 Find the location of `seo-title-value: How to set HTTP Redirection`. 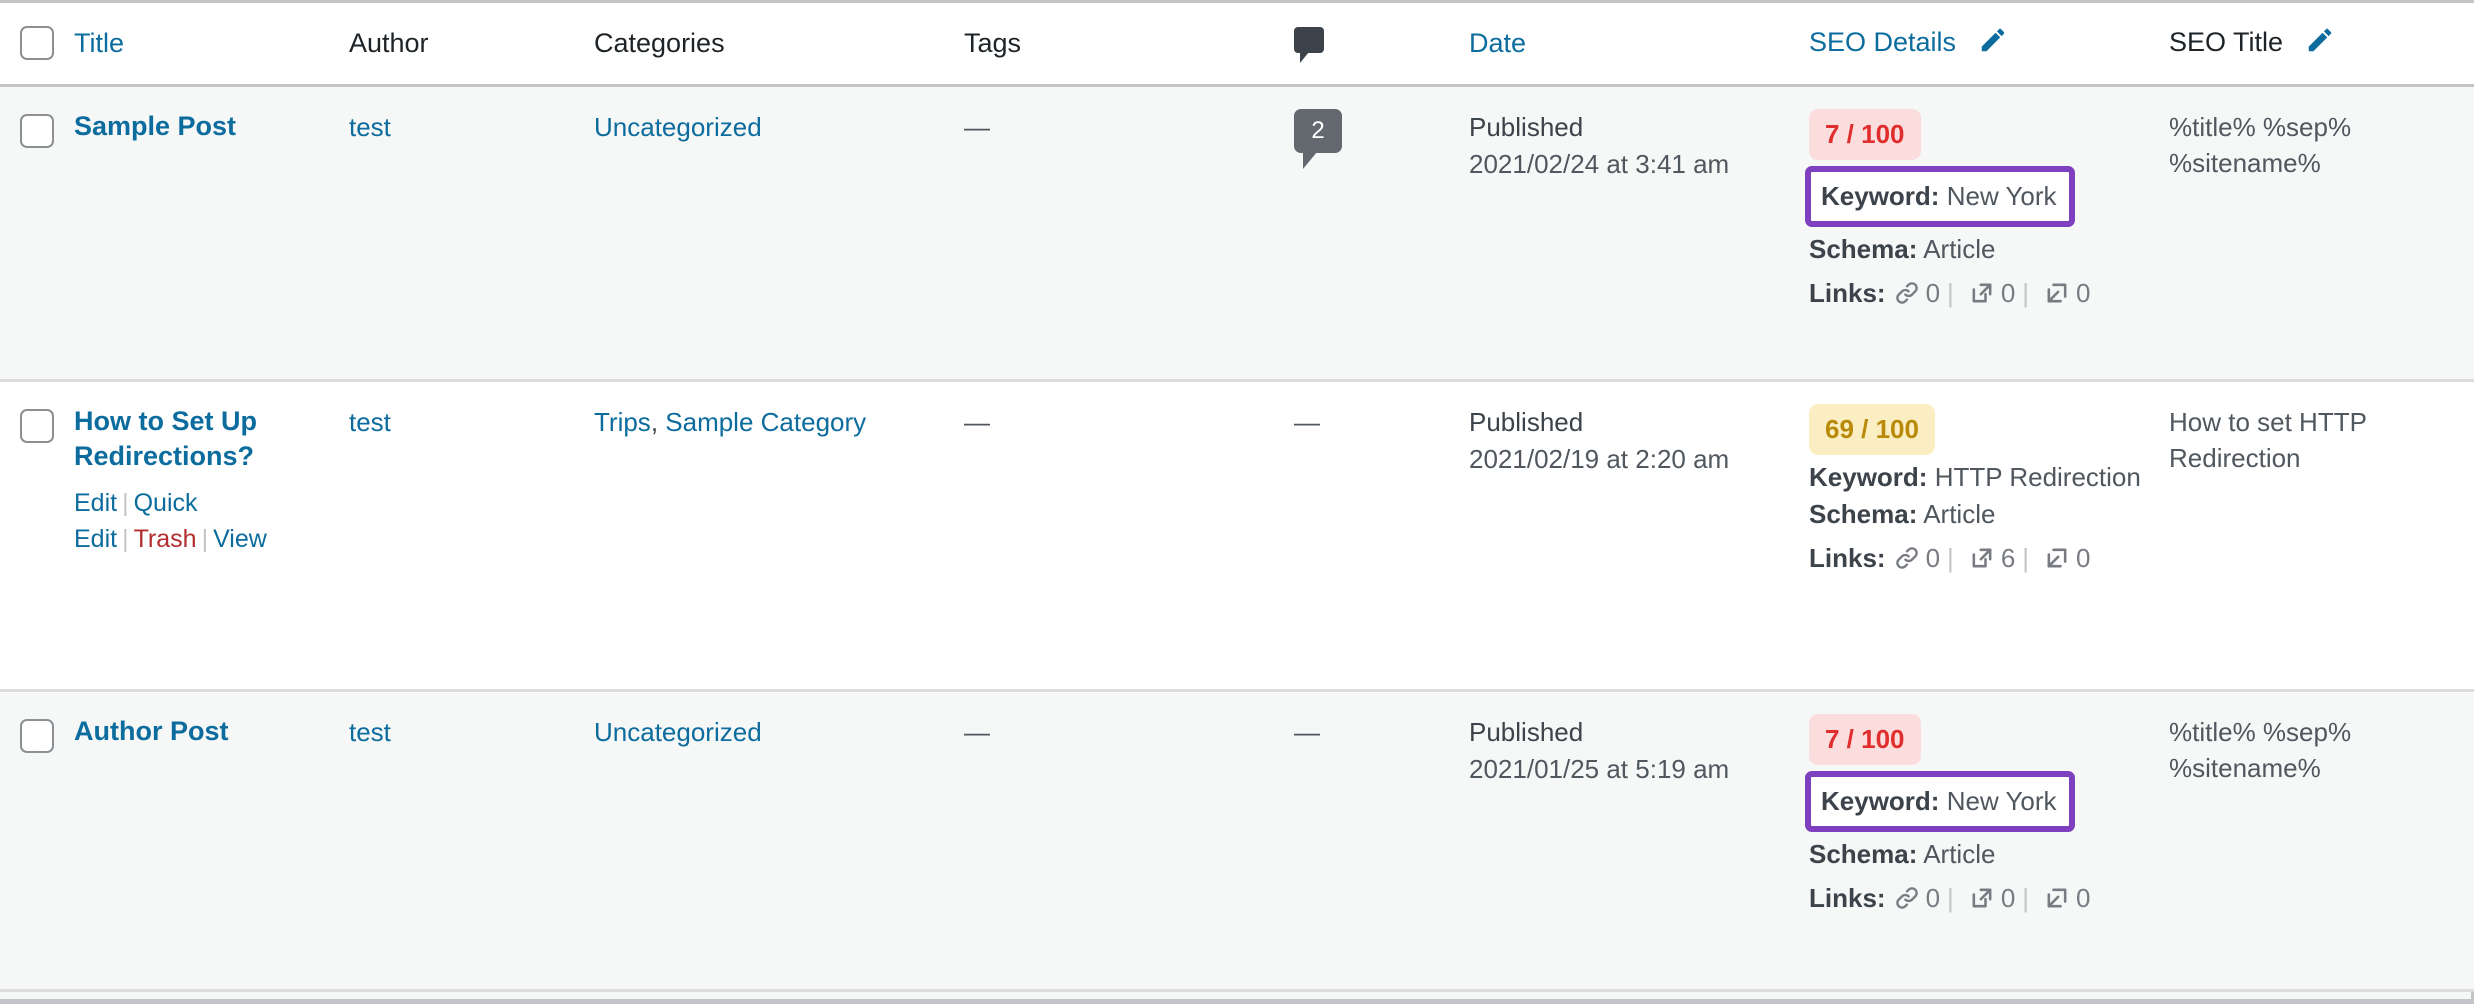

seo-title-value: How to set HTTP Redirection is located at coordinates (2268, 440).